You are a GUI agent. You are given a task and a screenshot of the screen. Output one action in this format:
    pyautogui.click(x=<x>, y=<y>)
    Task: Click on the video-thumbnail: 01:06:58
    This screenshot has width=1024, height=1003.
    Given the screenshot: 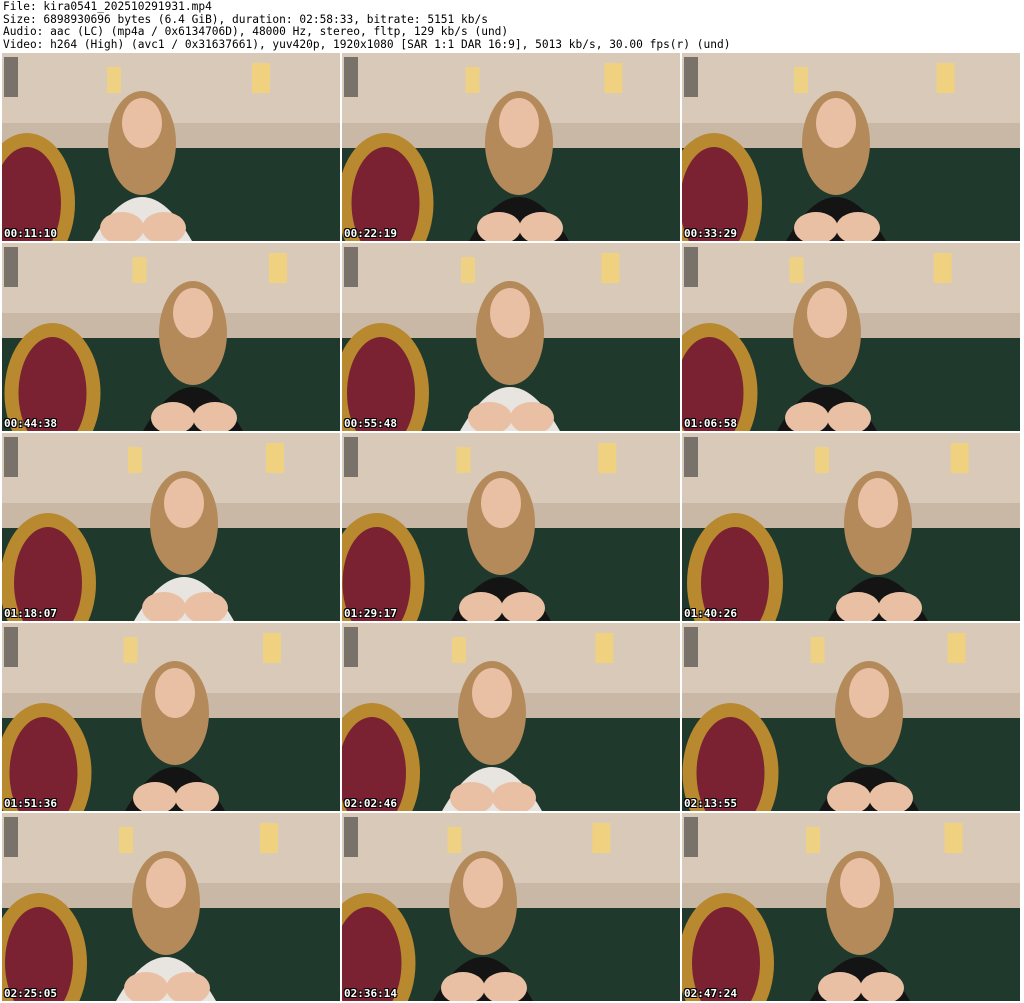 What is the action you would take?
    pyautogui.click(x=851, y=337)
    